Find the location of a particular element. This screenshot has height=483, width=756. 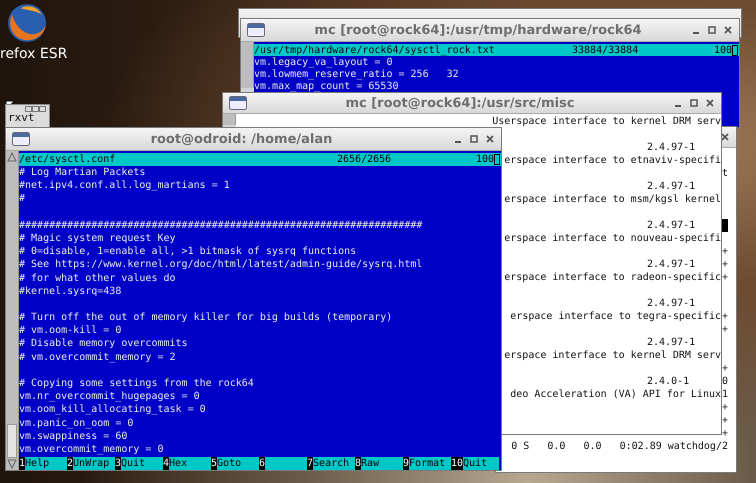

code-line: #kernel.sysrq=438 is located at coordinates (70, 291).